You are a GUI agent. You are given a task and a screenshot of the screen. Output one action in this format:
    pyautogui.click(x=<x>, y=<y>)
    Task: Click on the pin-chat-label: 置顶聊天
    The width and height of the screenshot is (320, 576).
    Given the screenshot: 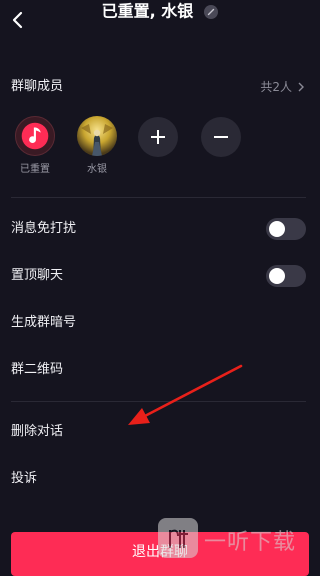 What is the action you would take?
    pyautogui.click(x=37, y=275)
    